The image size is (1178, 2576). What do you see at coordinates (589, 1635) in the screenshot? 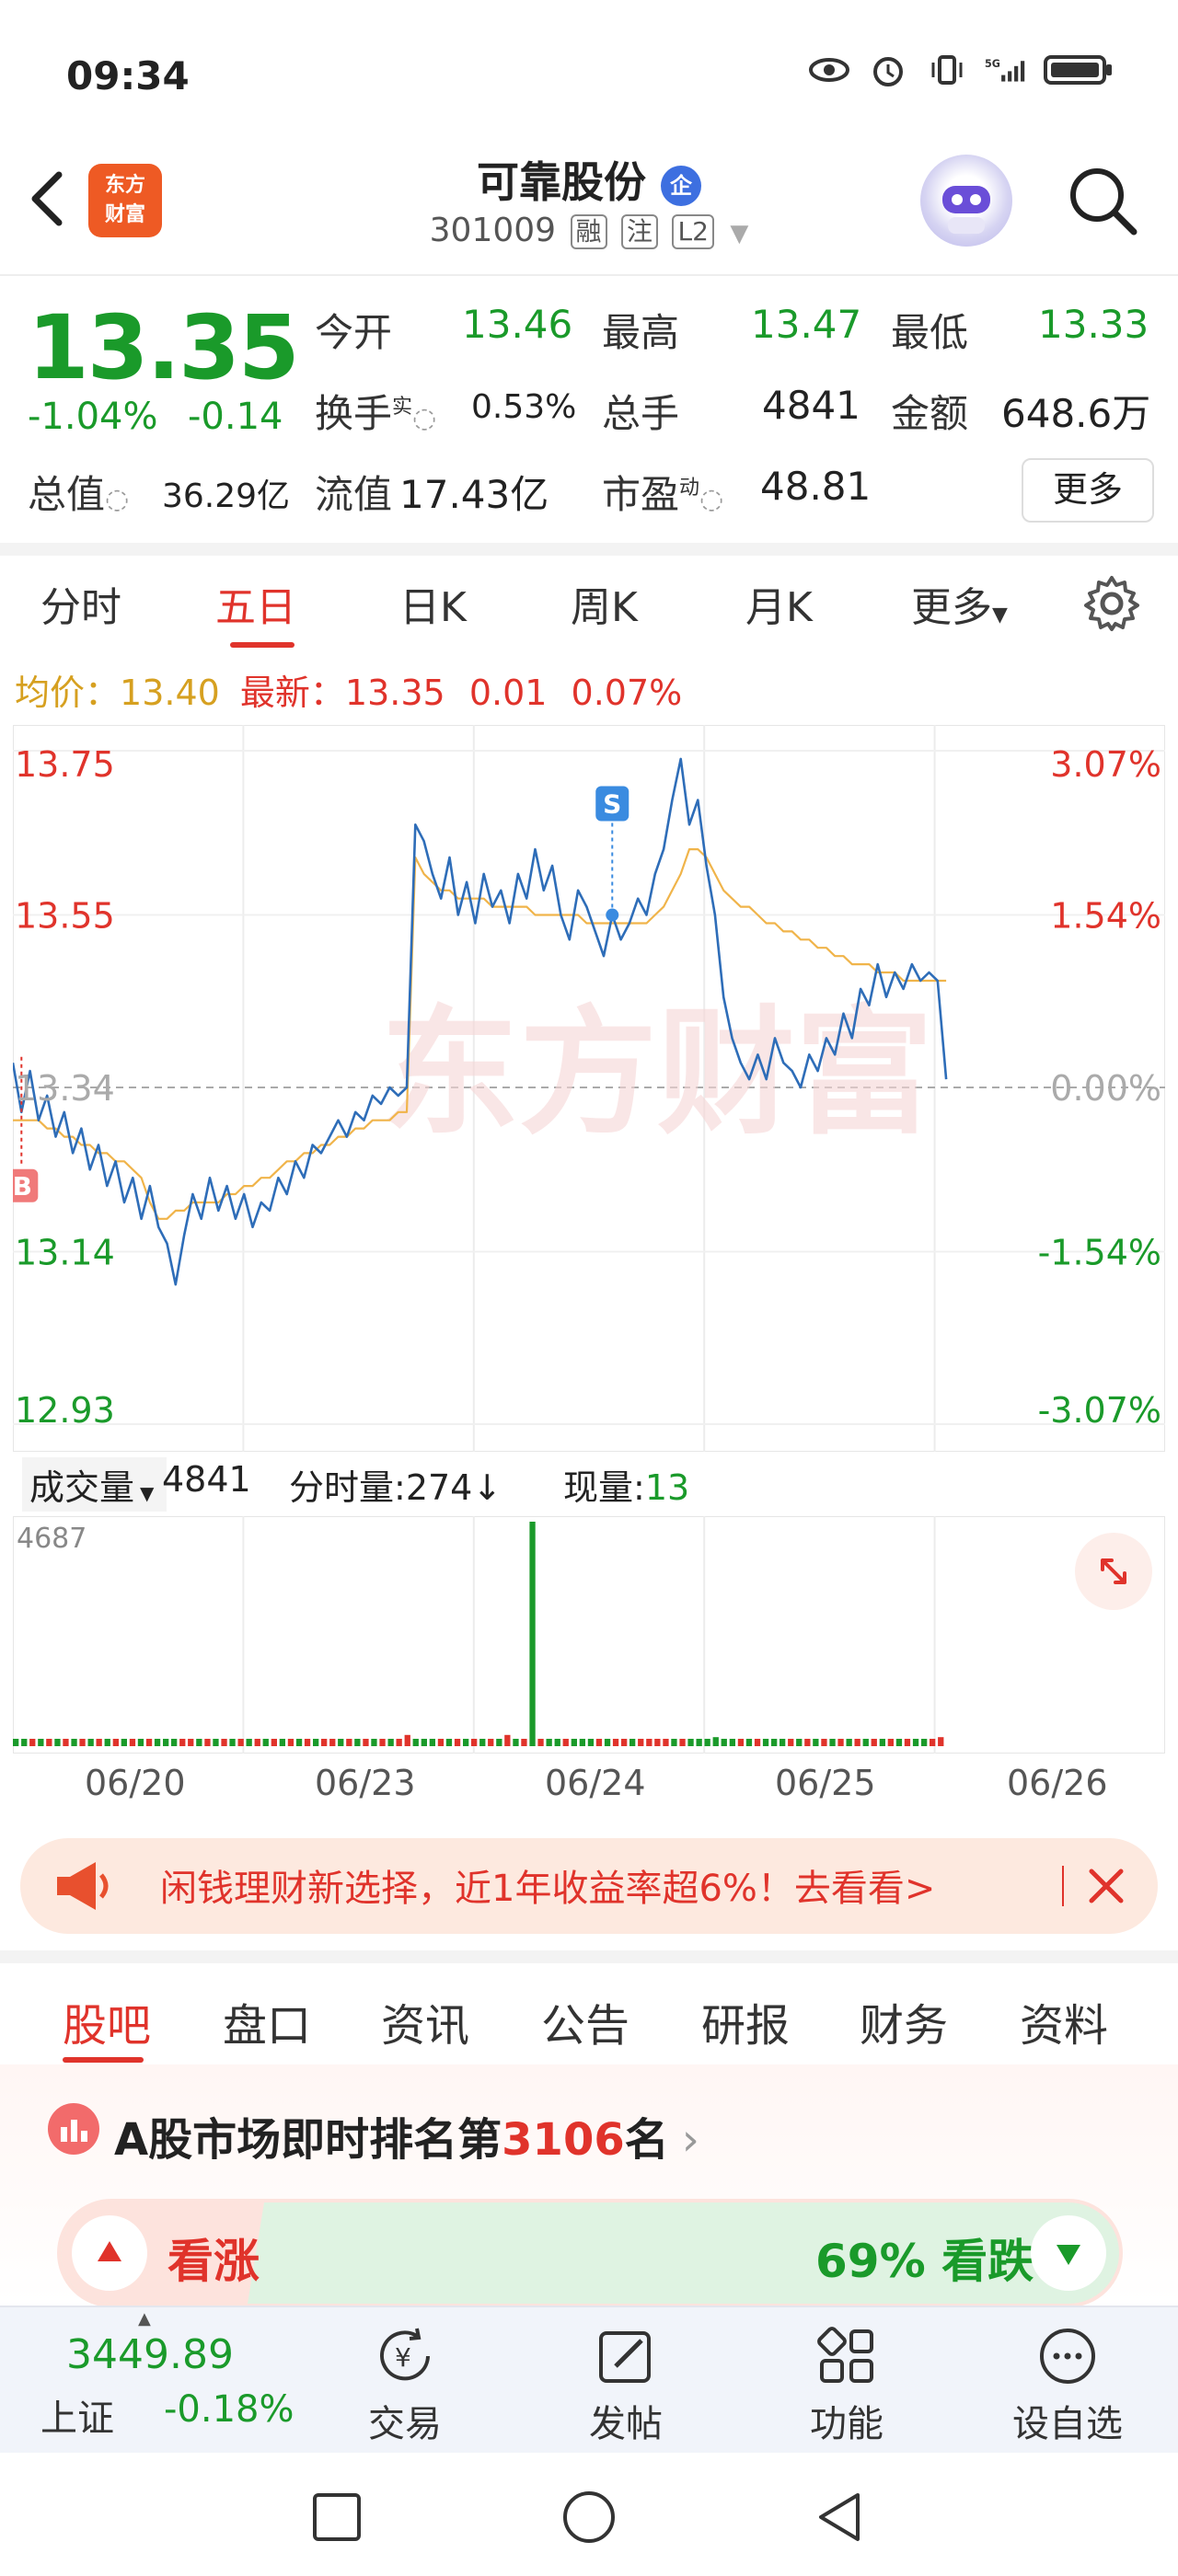
I see `volume-chart: 4687` at bounding box center [589, 1635].